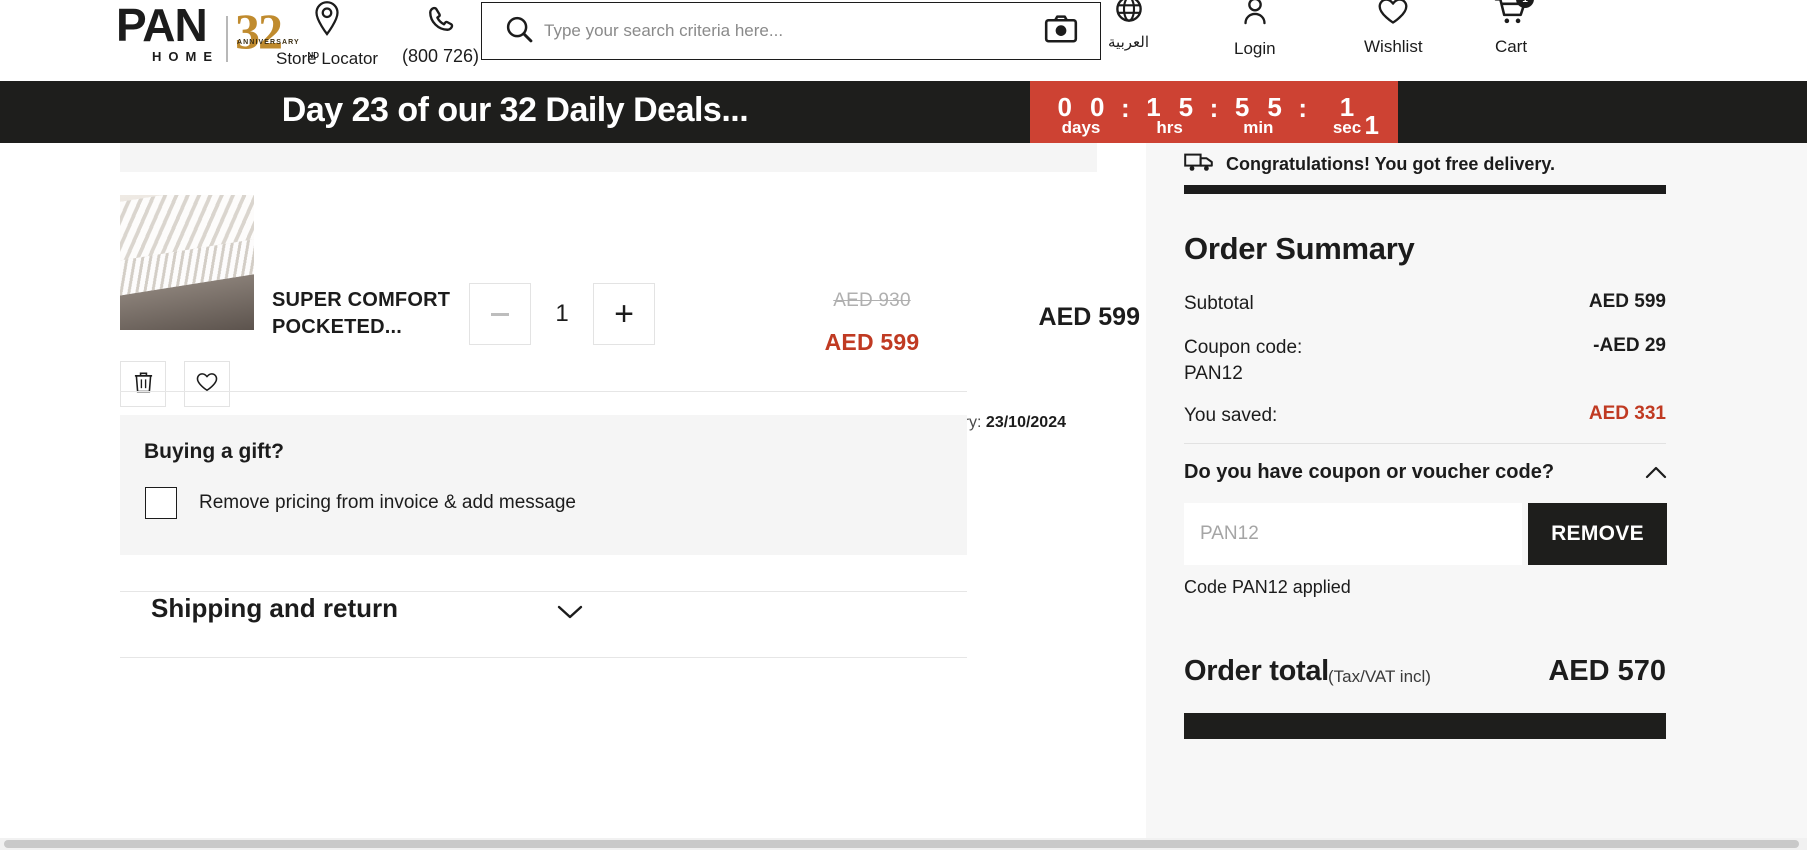 This screenshot has height=850, width=1807. I want to click on coupon-code-value: PAN12, so click(1213, 373).